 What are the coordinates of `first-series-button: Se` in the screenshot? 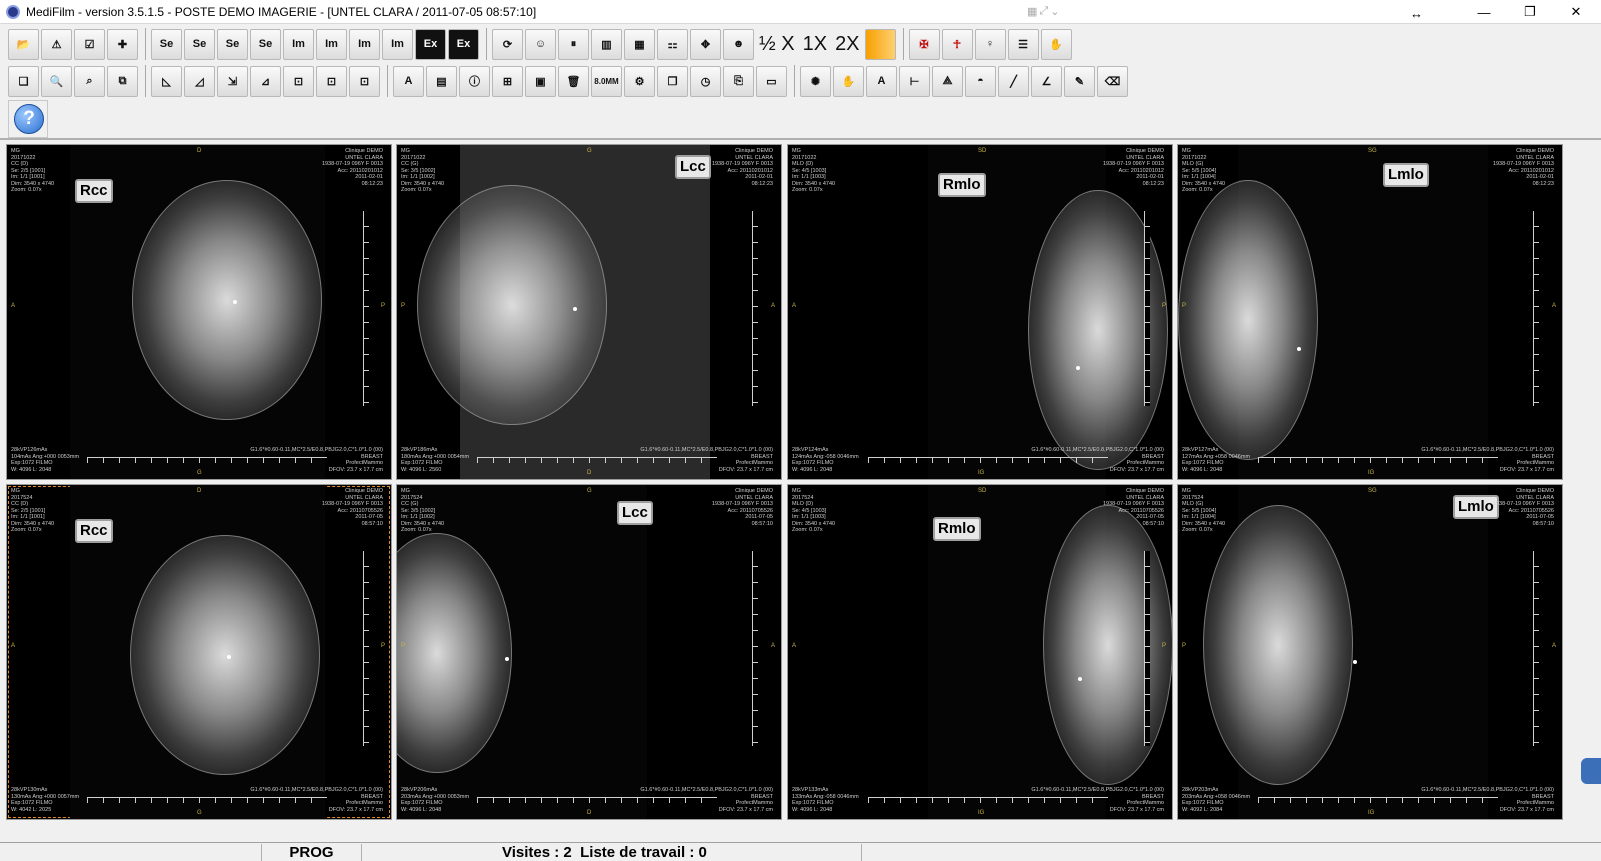 It's located at (166, 44).